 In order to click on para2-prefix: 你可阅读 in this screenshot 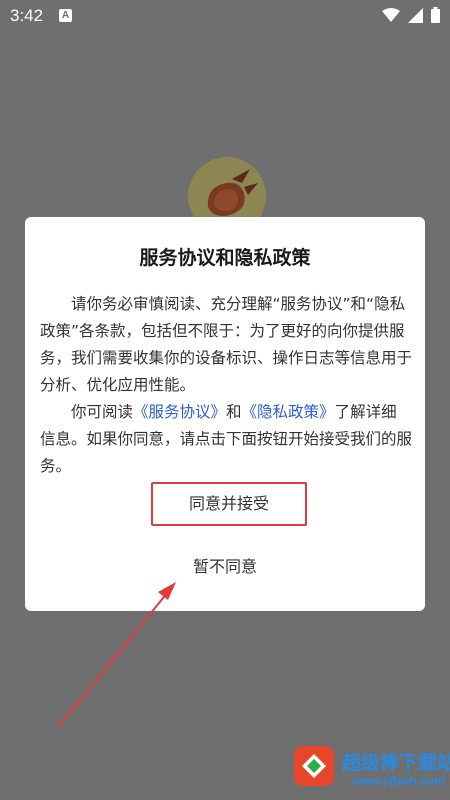, I will do `click(102, 412)`.